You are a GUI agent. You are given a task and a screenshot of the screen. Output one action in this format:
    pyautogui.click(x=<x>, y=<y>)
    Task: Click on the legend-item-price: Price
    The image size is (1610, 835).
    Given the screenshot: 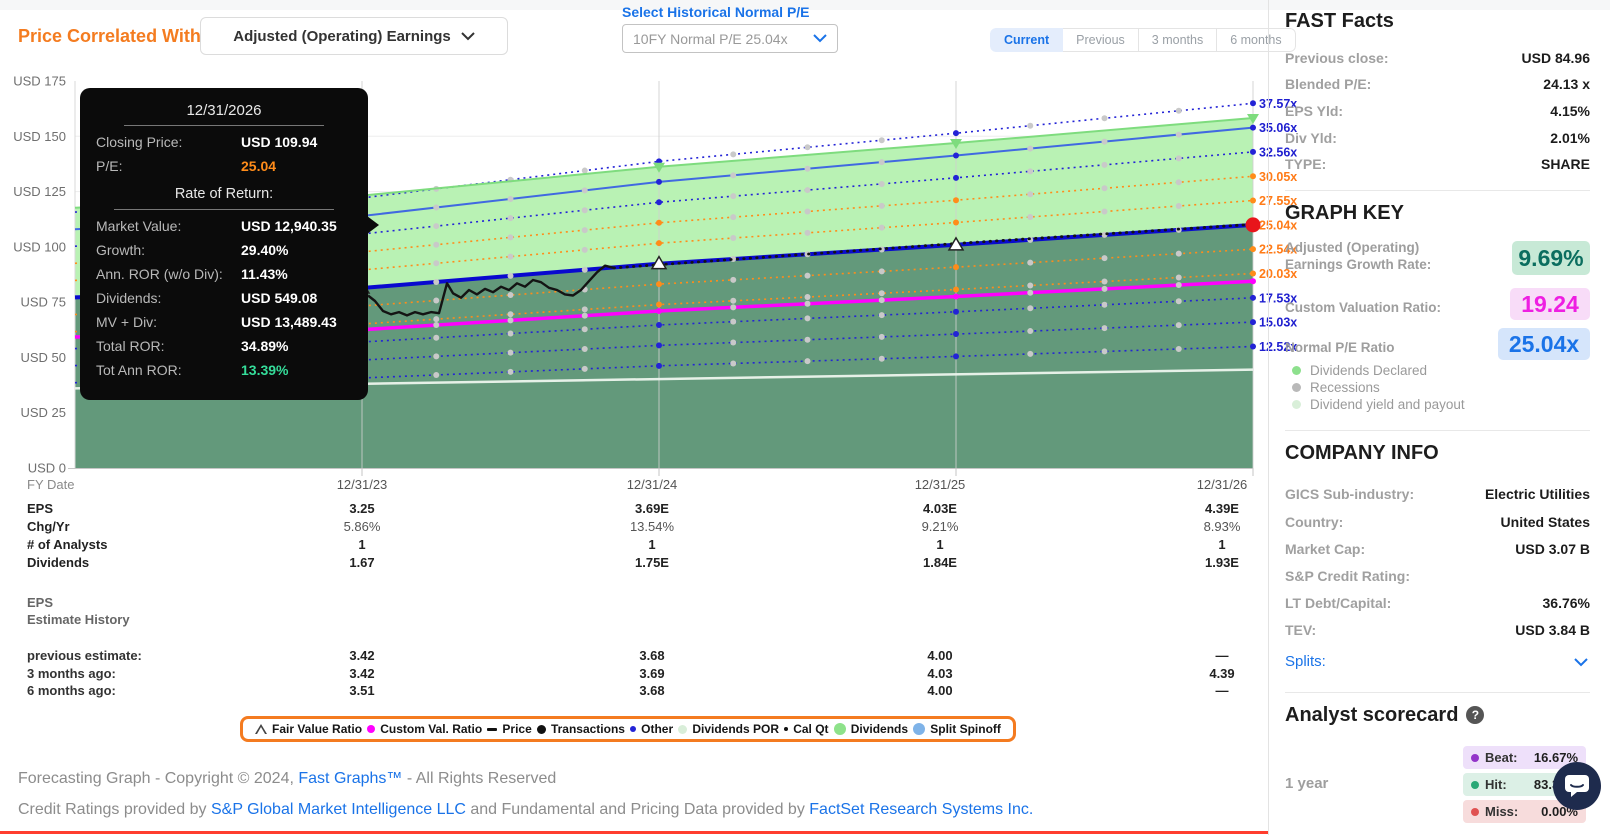 What is the action you would take?
    pyautogui.click(x=509, y=729)
    